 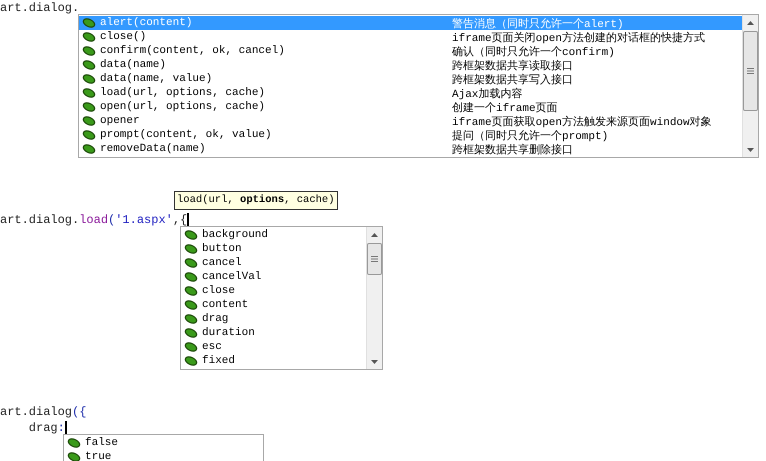 I want to click on completion-item: esc, so click(x=273, y=347).